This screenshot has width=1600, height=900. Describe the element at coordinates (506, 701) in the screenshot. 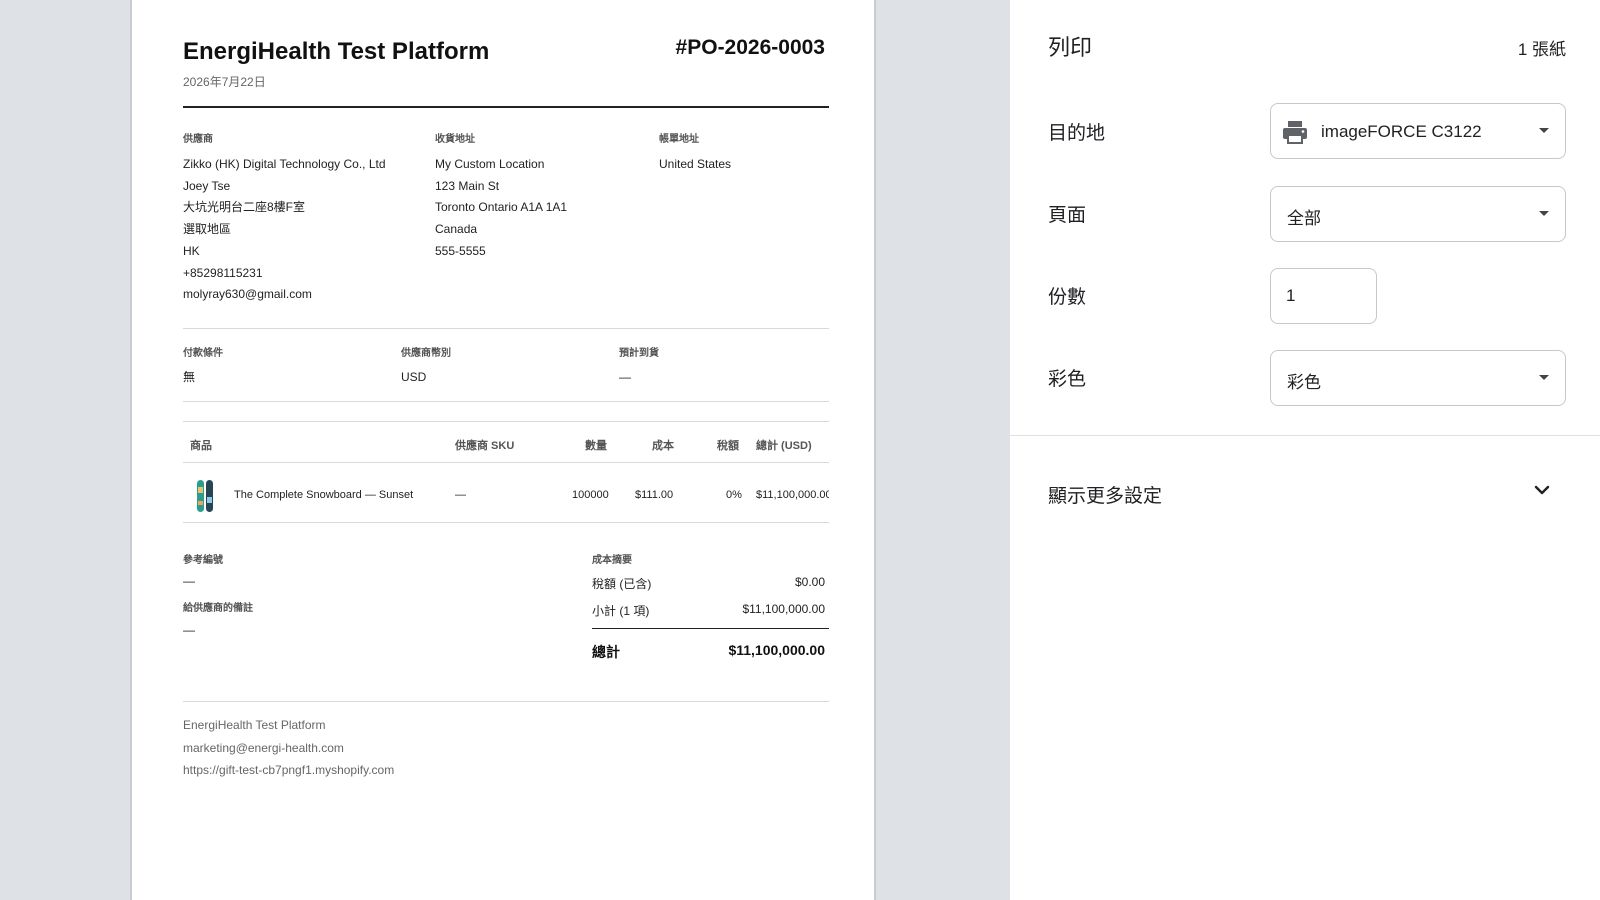

I see `footer-rule` at that location.